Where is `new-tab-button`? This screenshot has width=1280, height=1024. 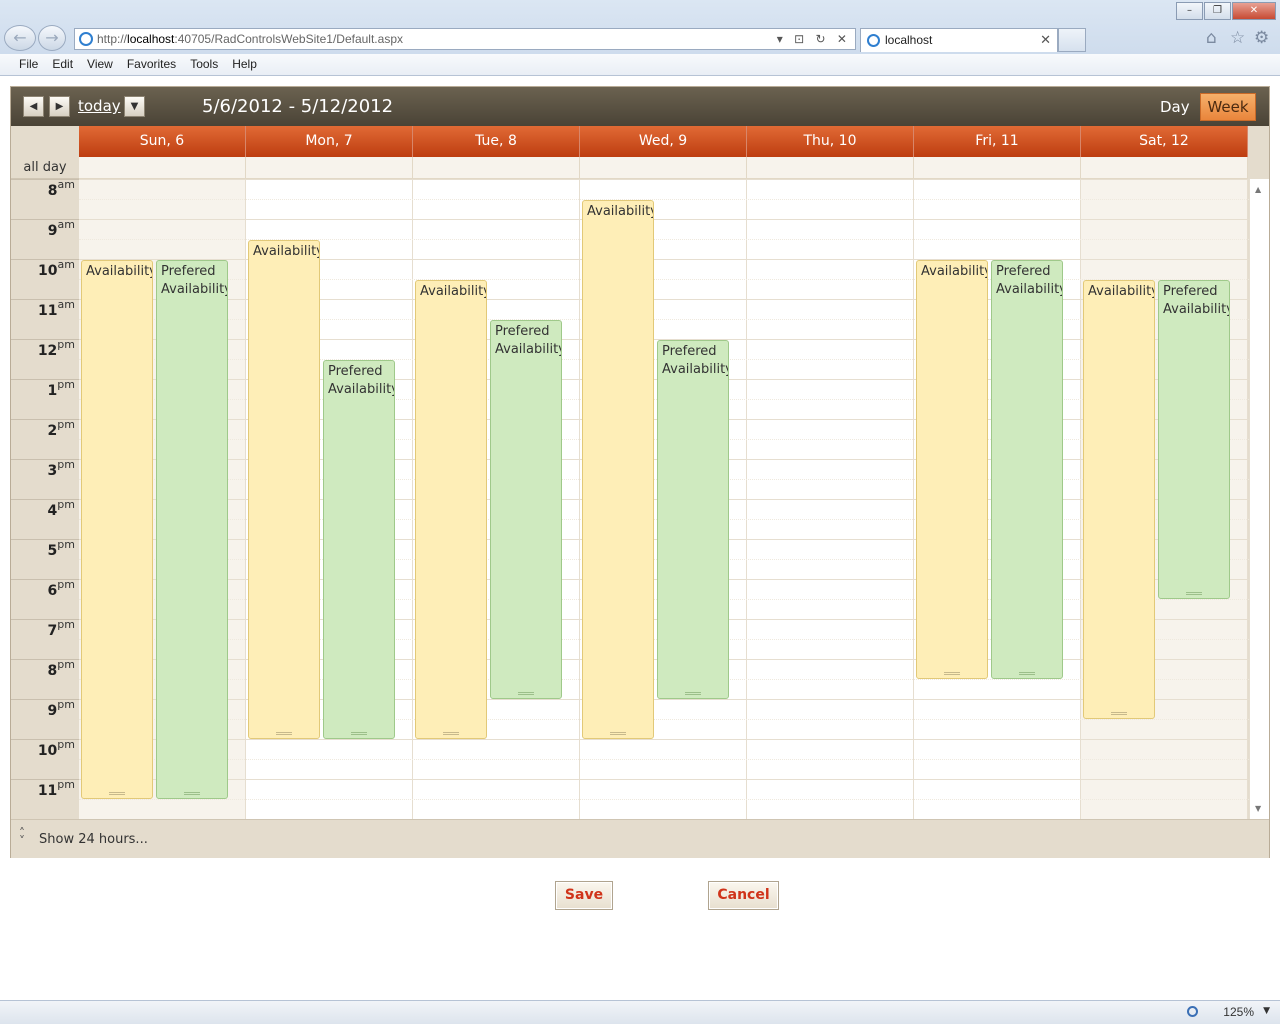 new-tab-button is located at coordinates (1072, 40).